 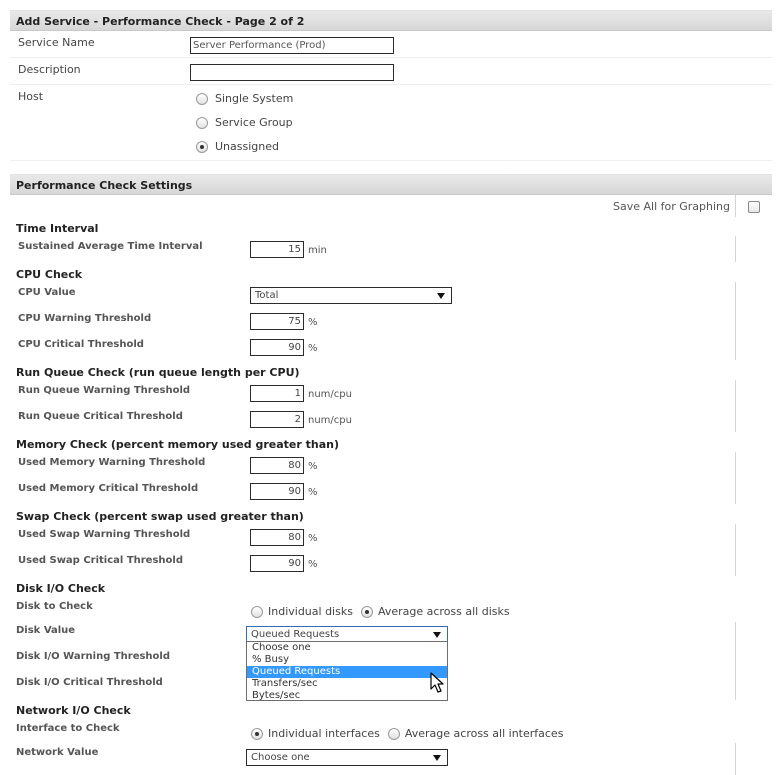 What do you see at coordinates (73, 710) in the screenshot?
I see `network-io-title: Network I/O Check` at bounding box center [73, 710].